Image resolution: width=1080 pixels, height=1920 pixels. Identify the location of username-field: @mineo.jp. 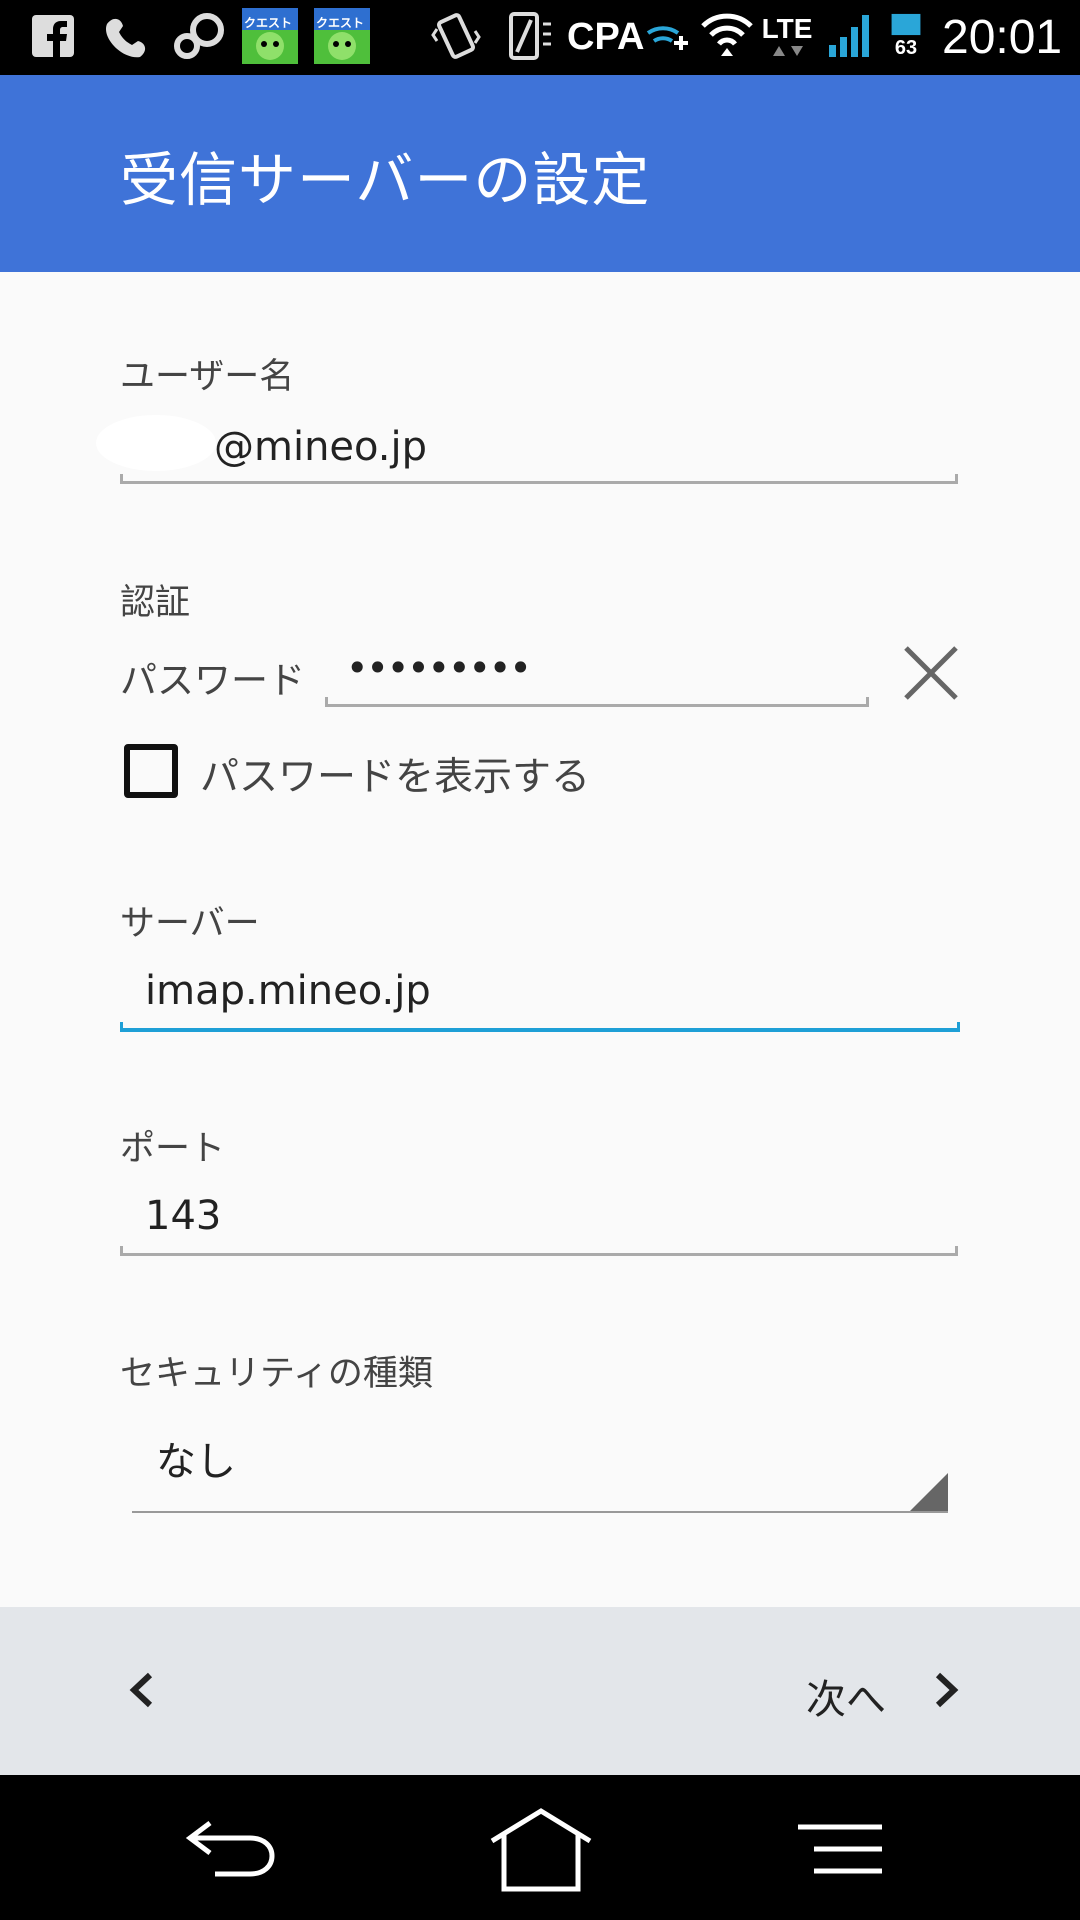
(320, 447).